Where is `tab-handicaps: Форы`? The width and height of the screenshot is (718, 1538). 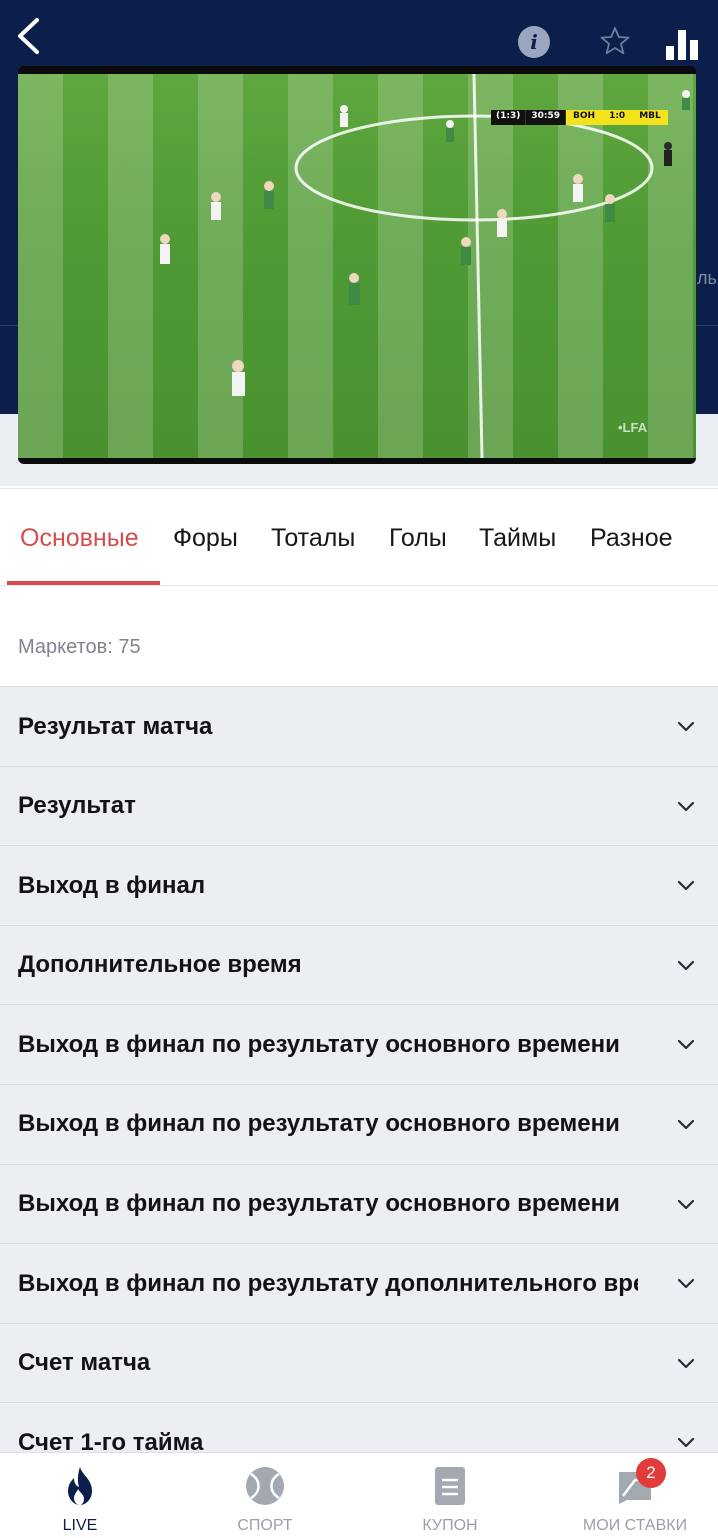 tab-handicaps: Форы is located at coordinates (205, 538).